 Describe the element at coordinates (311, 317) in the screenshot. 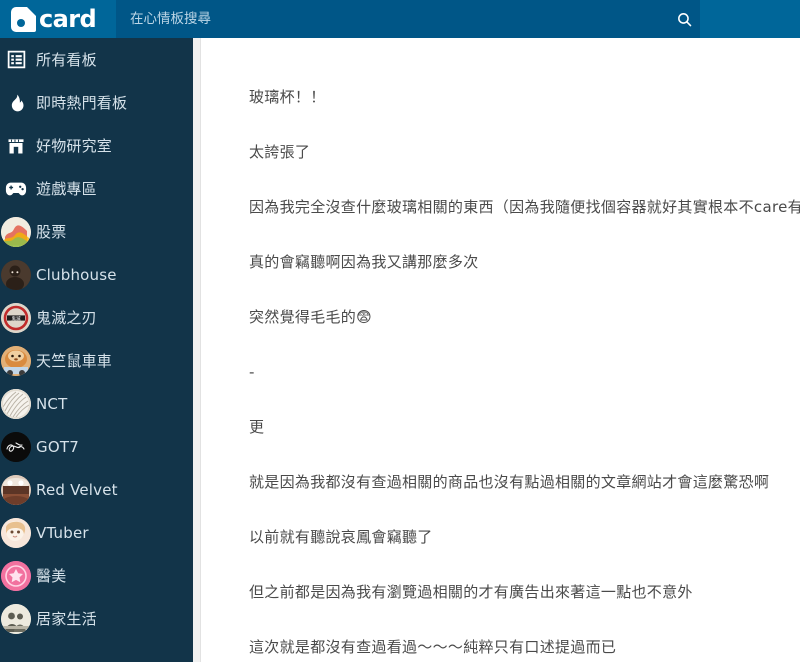

I see `post-paragraph: 突然覺得毛毛的😨` at that location.